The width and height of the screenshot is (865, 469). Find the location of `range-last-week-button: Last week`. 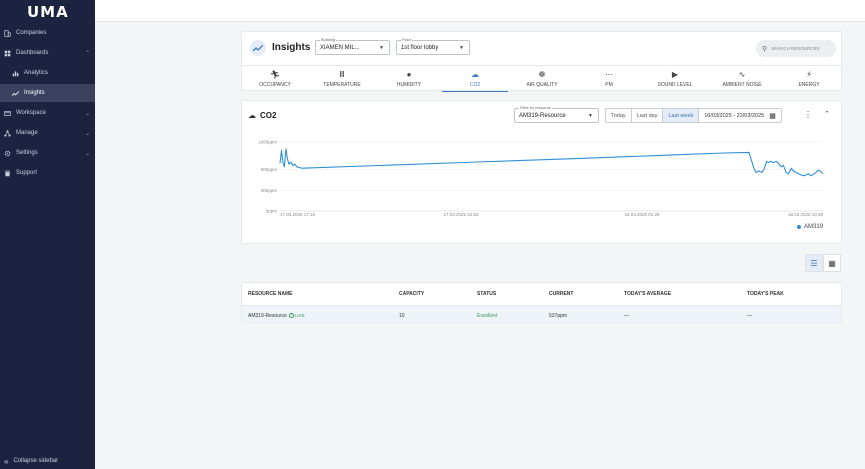

range-last-week-button: Last week is located at coordinates (681, 115).